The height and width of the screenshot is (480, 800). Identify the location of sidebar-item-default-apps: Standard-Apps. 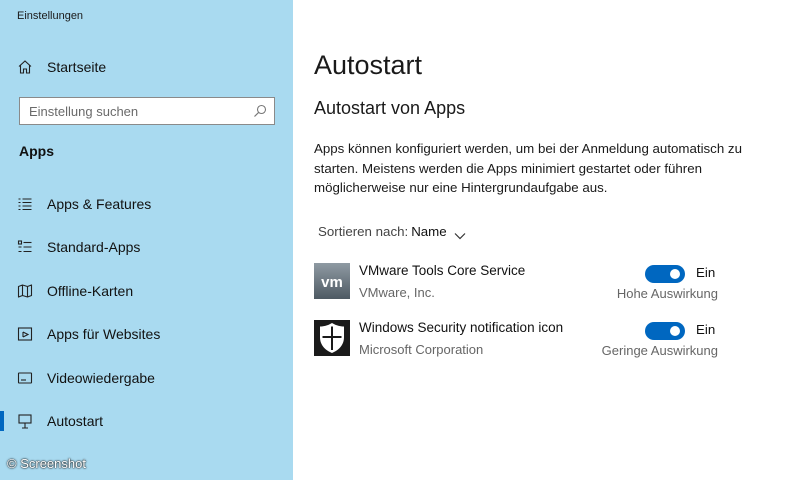
(146, 247).